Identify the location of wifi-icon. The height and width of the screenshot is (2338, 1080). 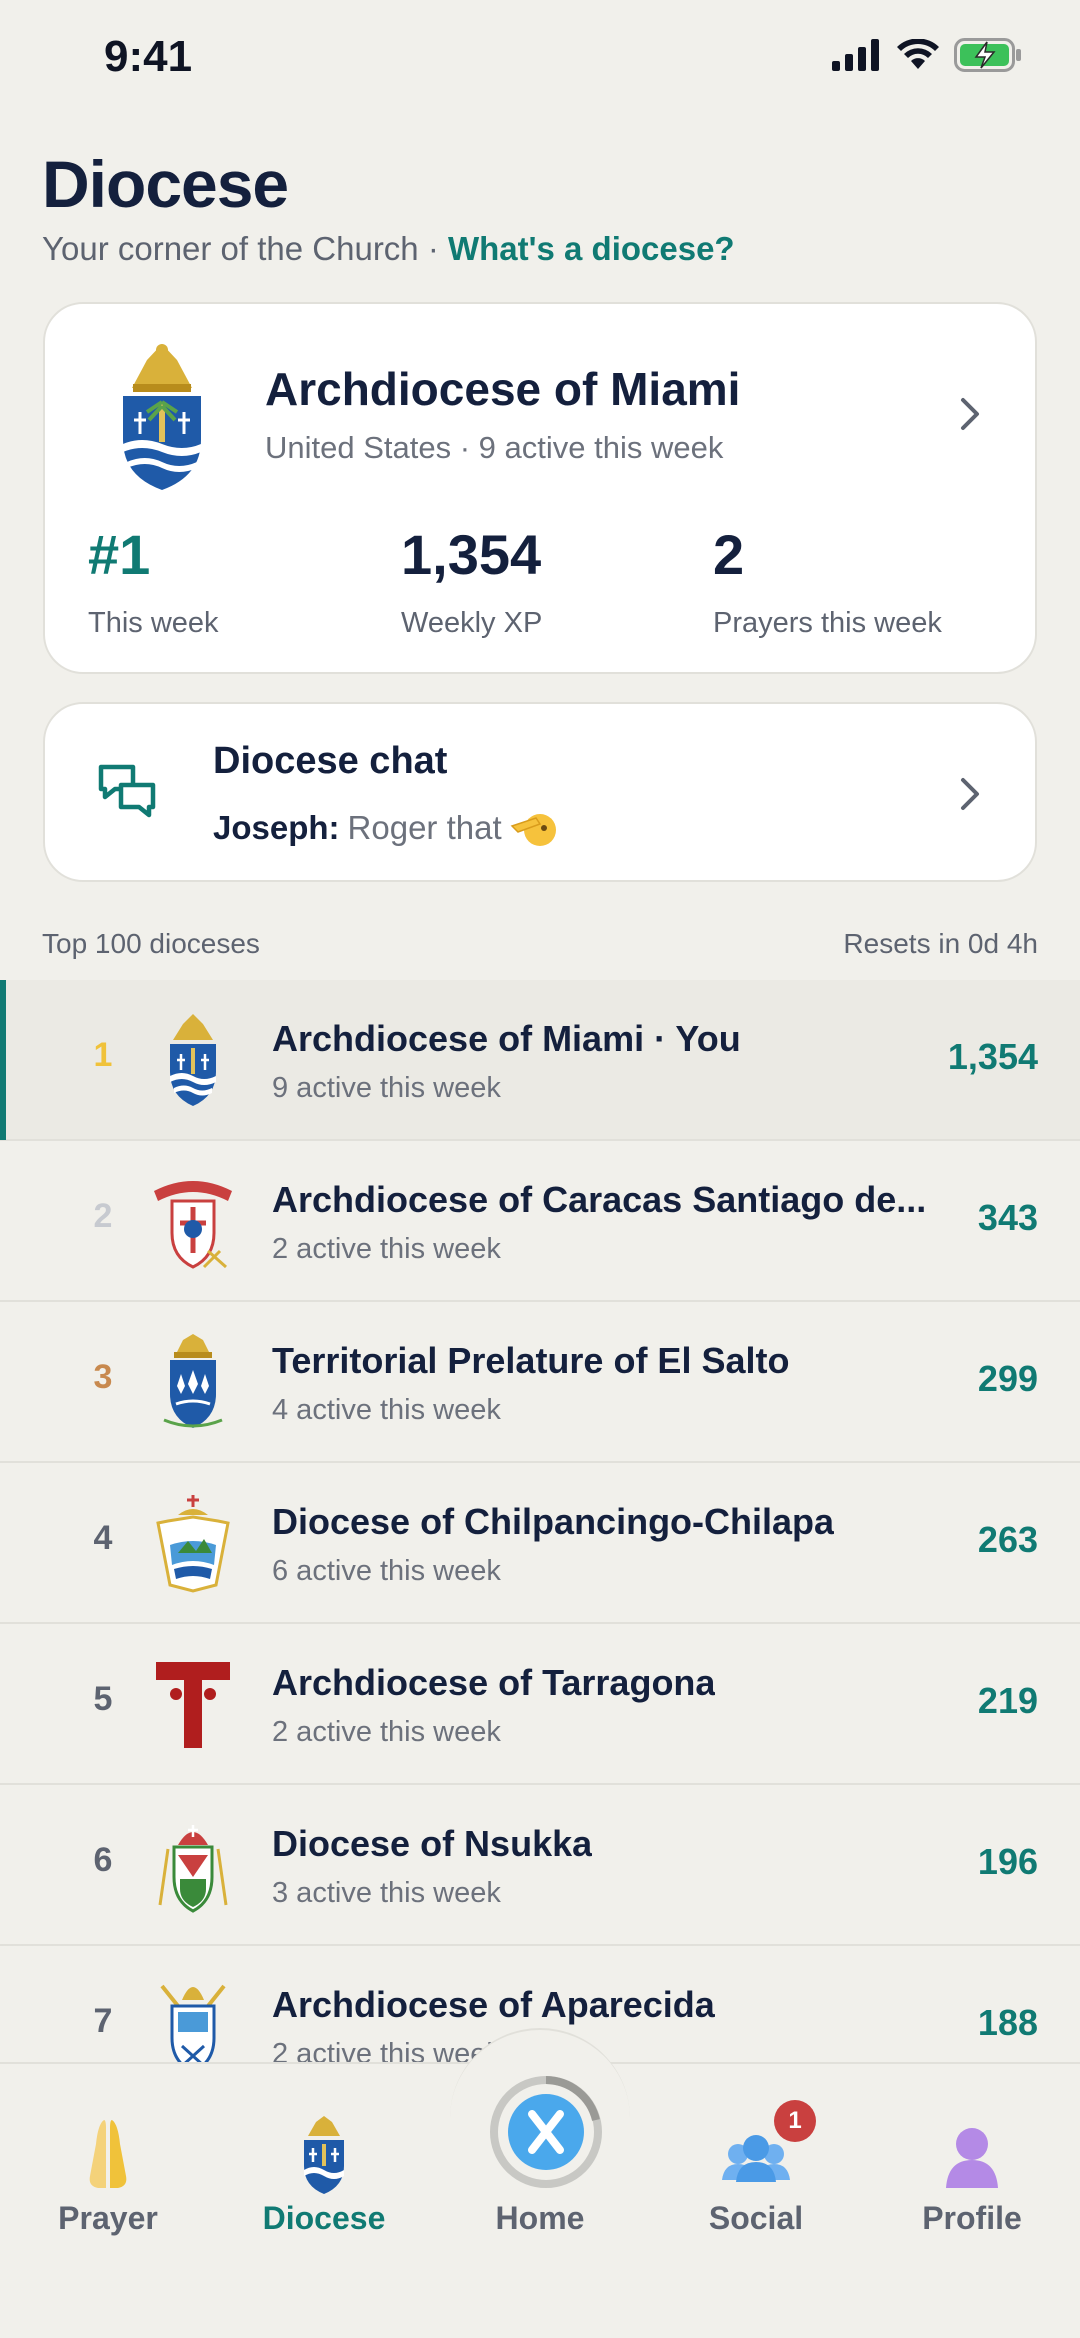
(918, 54).